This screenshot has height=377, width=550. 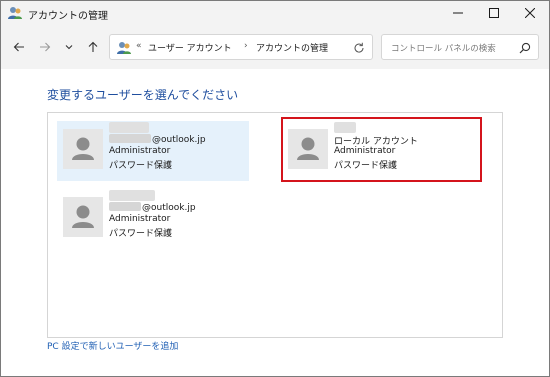 I want to click on highlight-box, so click(x=381, y=149).